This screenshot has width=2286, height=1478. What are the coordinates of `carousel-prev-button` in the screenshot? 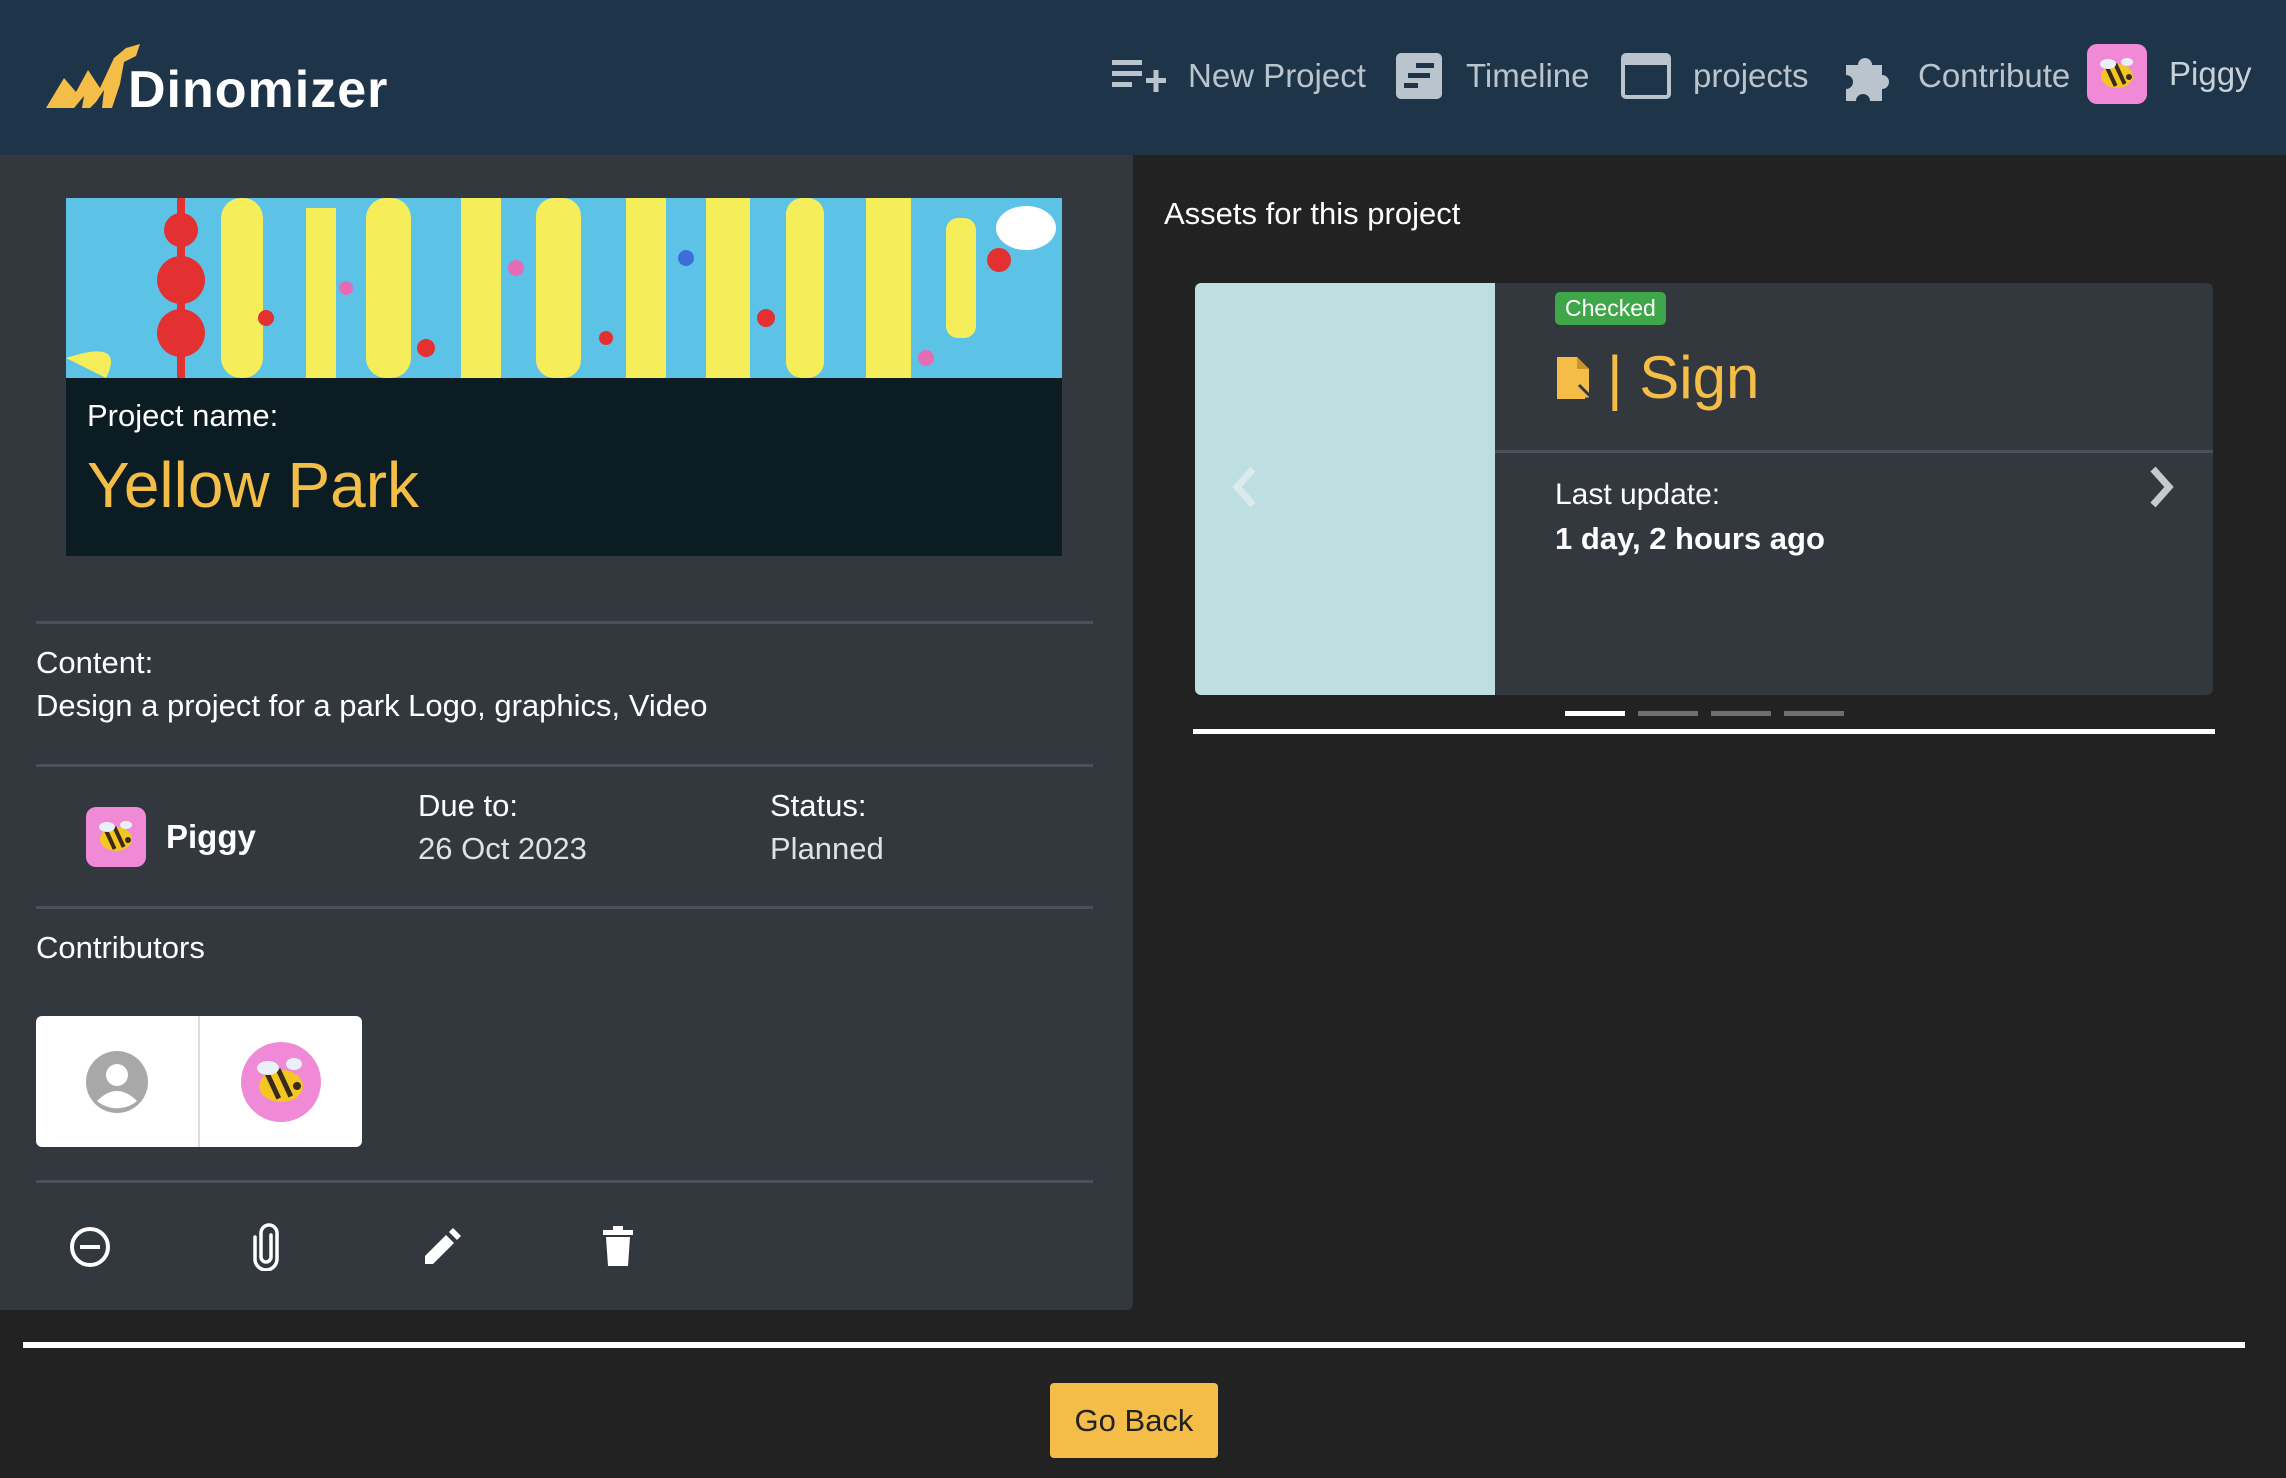 It's located at (1243, 489).